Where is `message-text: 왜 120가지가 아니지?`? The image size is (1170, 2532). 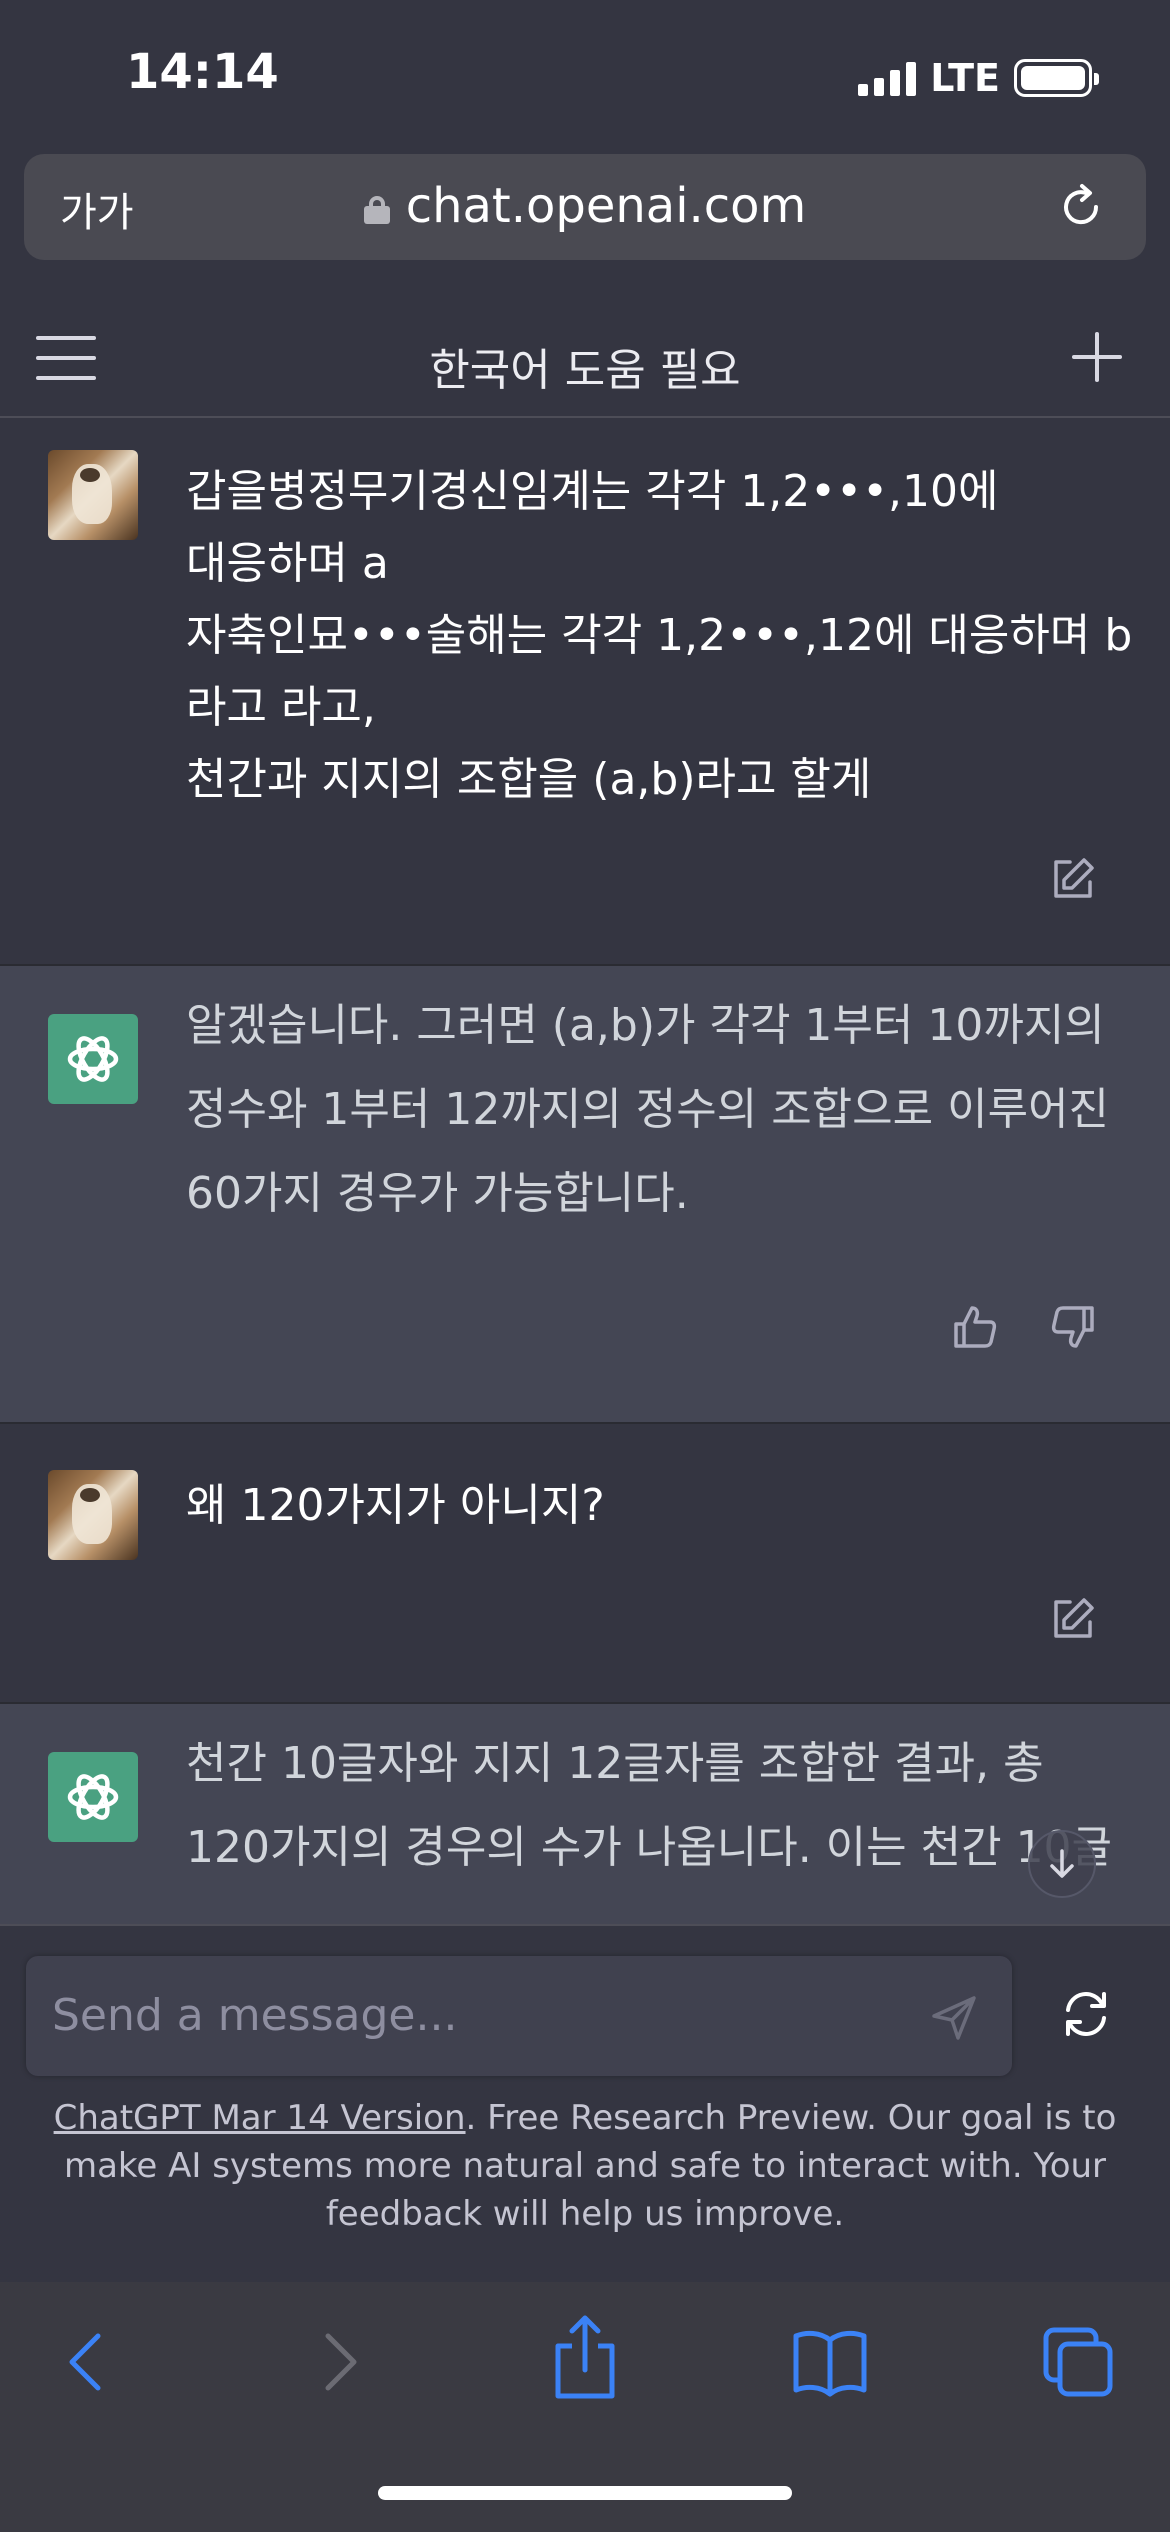 message-text: 왜 120가지가 아니지? is located at coordinates (651, 1506).